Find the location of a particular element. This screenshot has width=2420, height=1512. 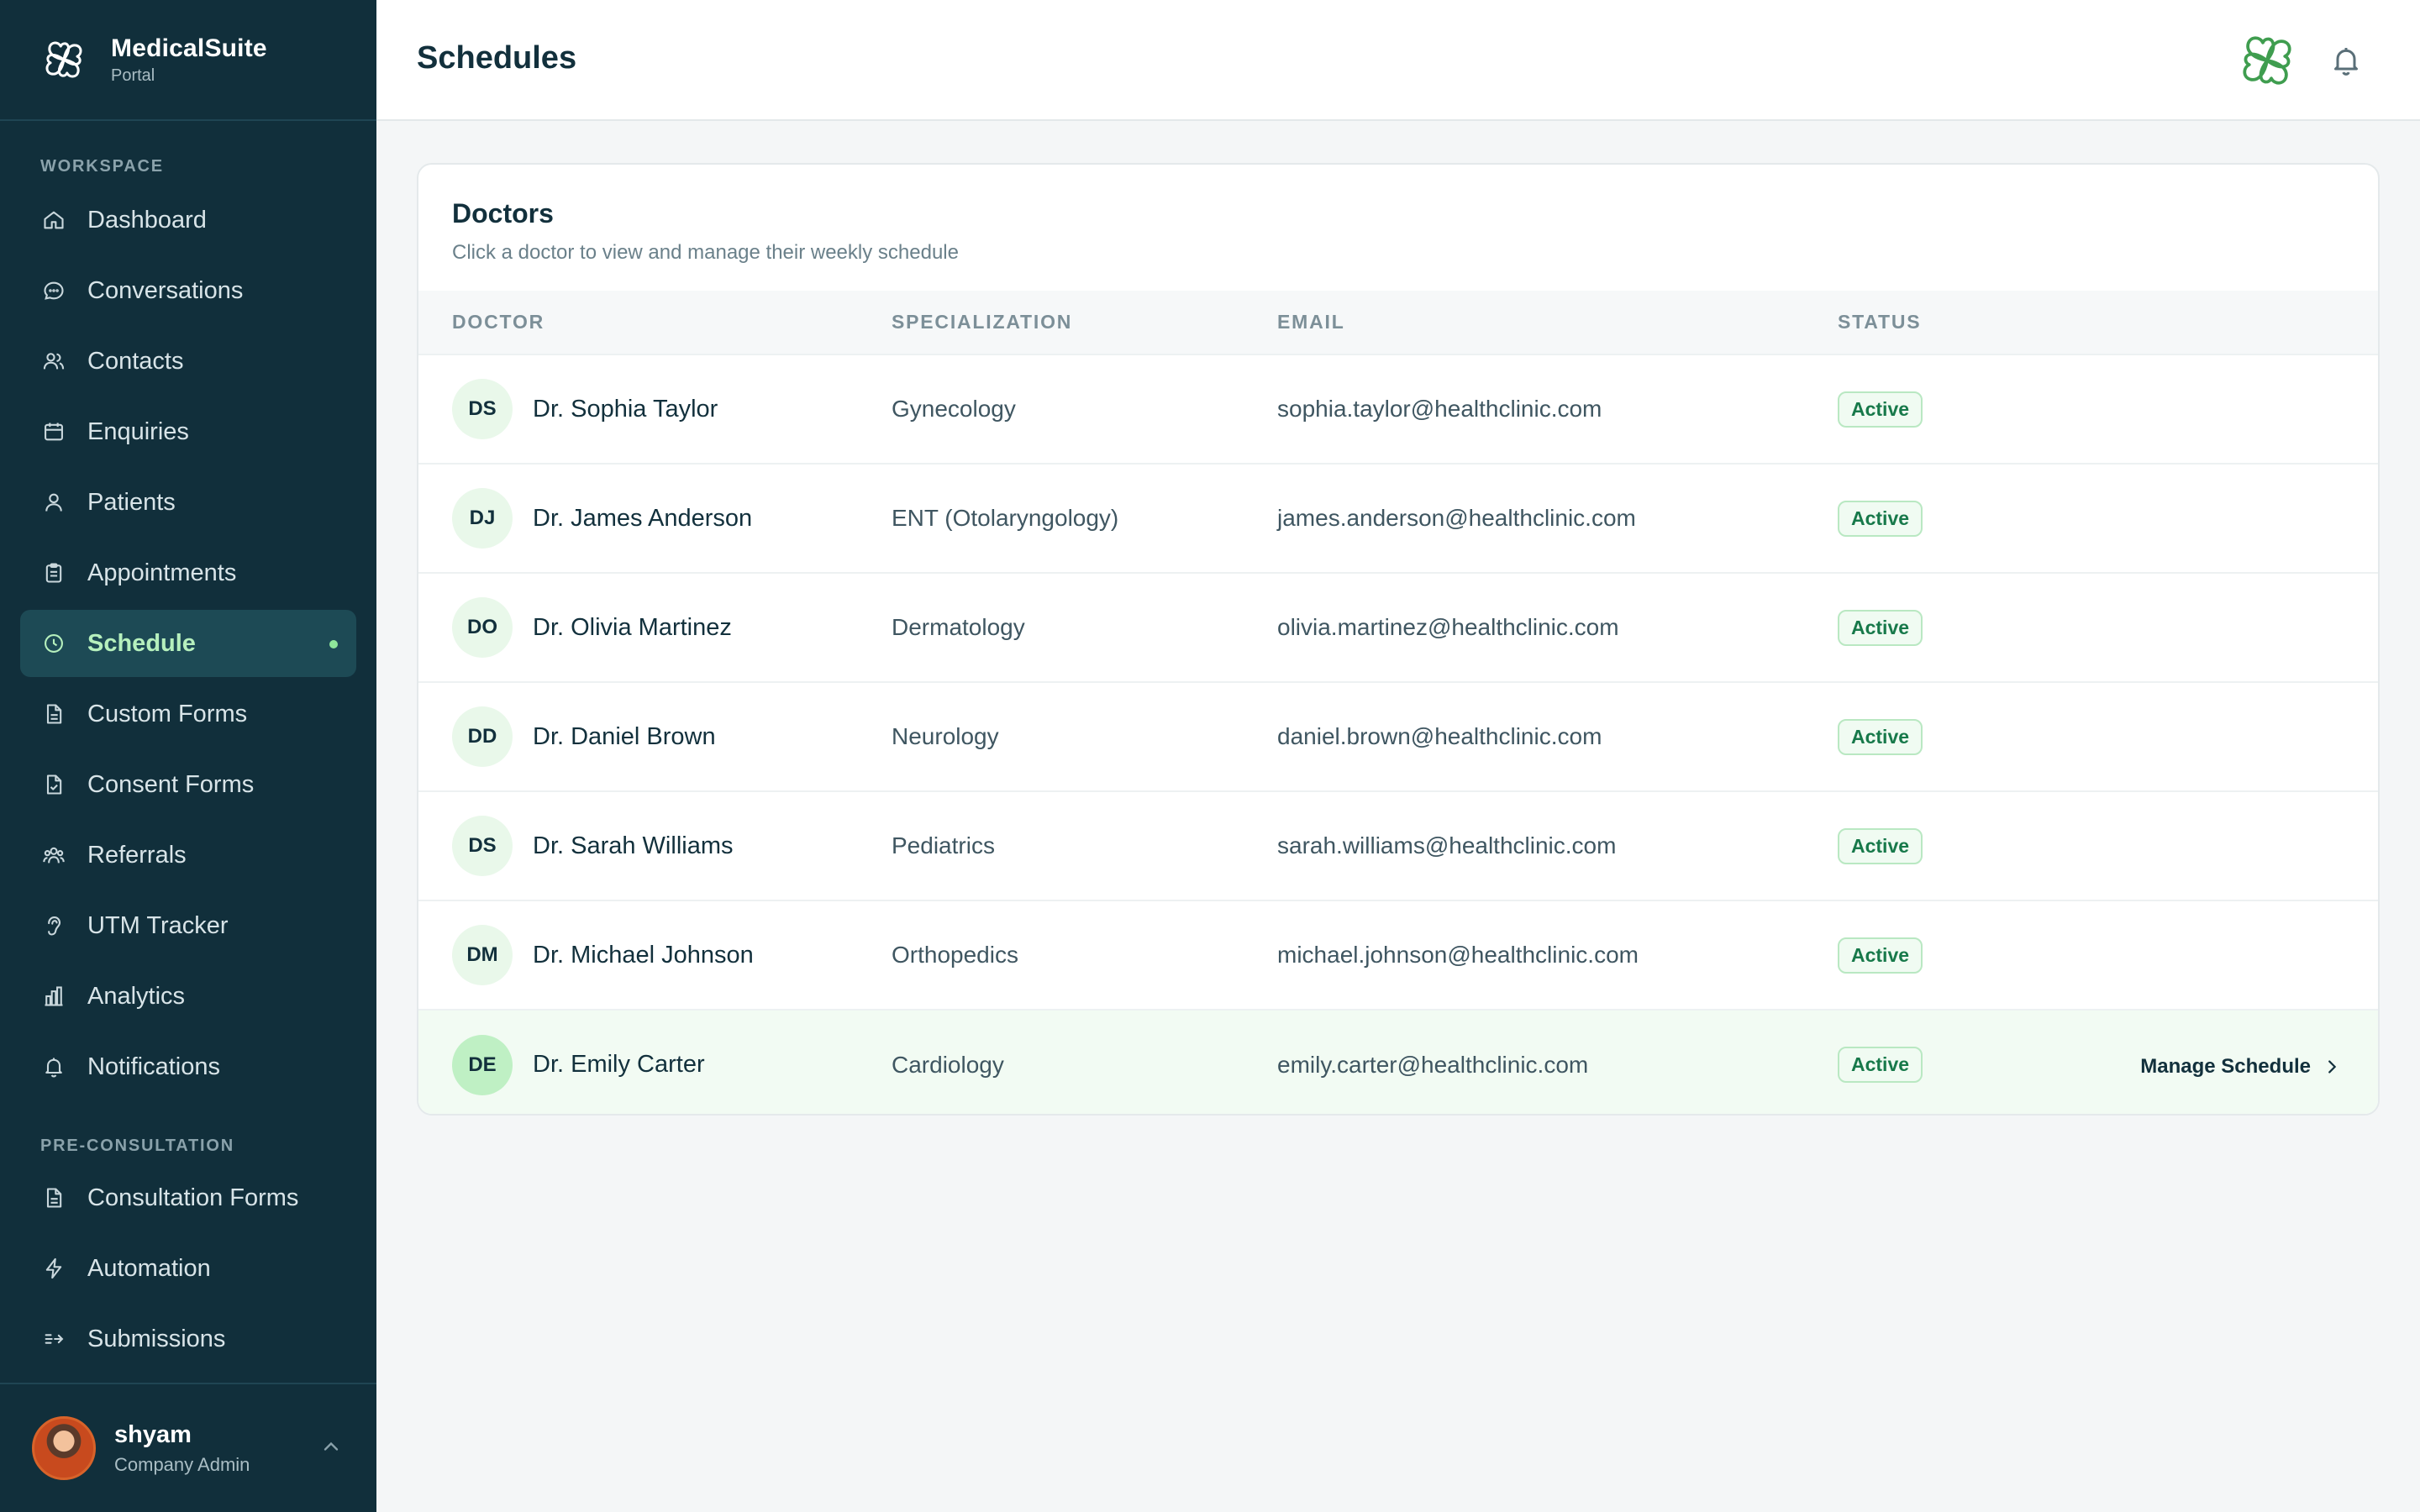

chevron-right-icon is located at coordinates (2332, 1066).